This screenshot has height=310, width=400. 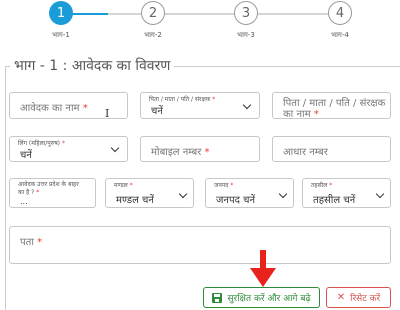 What do you see at coordinates (246, 35) in the screenshot?
I see `step-3-label: भाग-3` at bounding box center [246, 35].